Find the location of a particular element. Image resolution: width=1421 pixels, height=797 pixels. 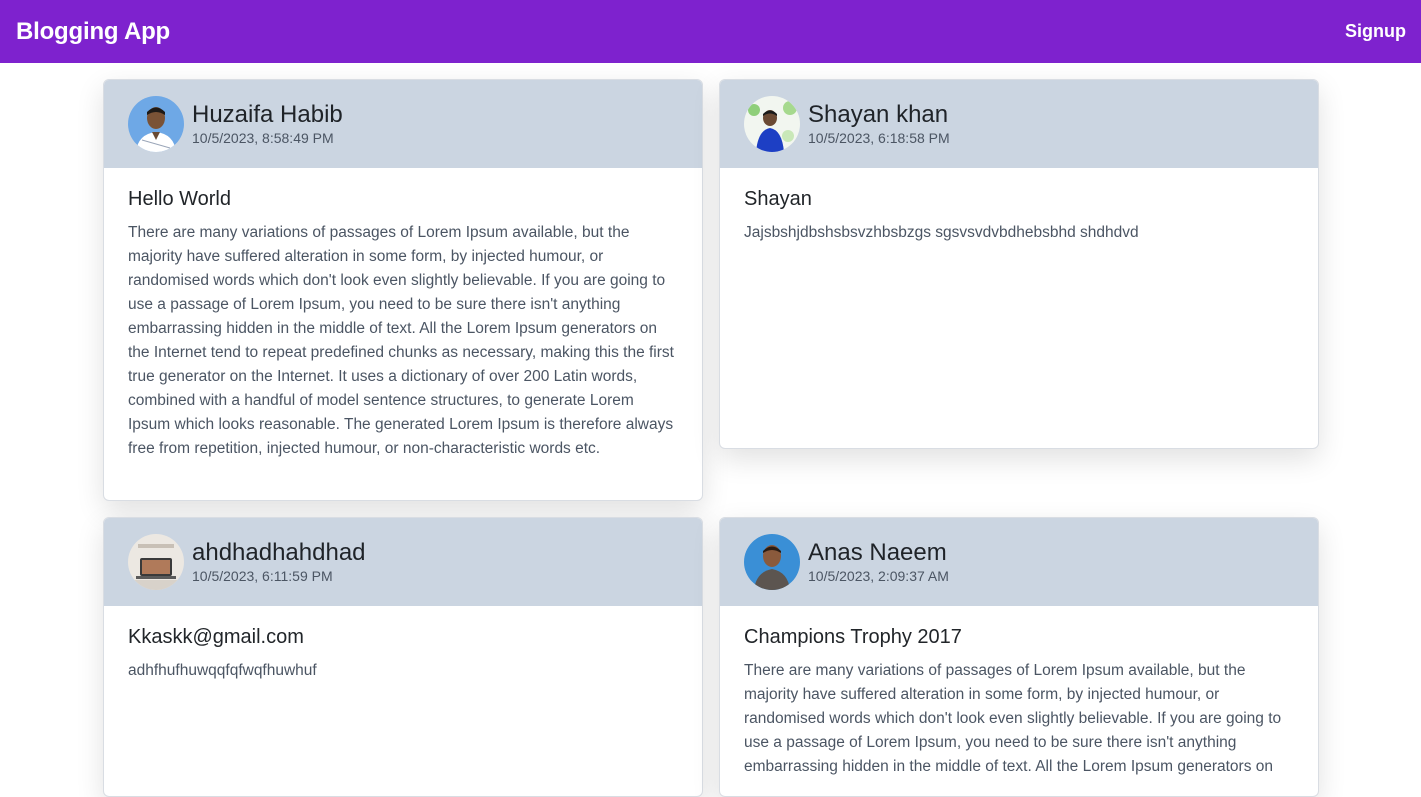

post-title: Kkaskk@gmail.com is located at coordinates (216, 637).